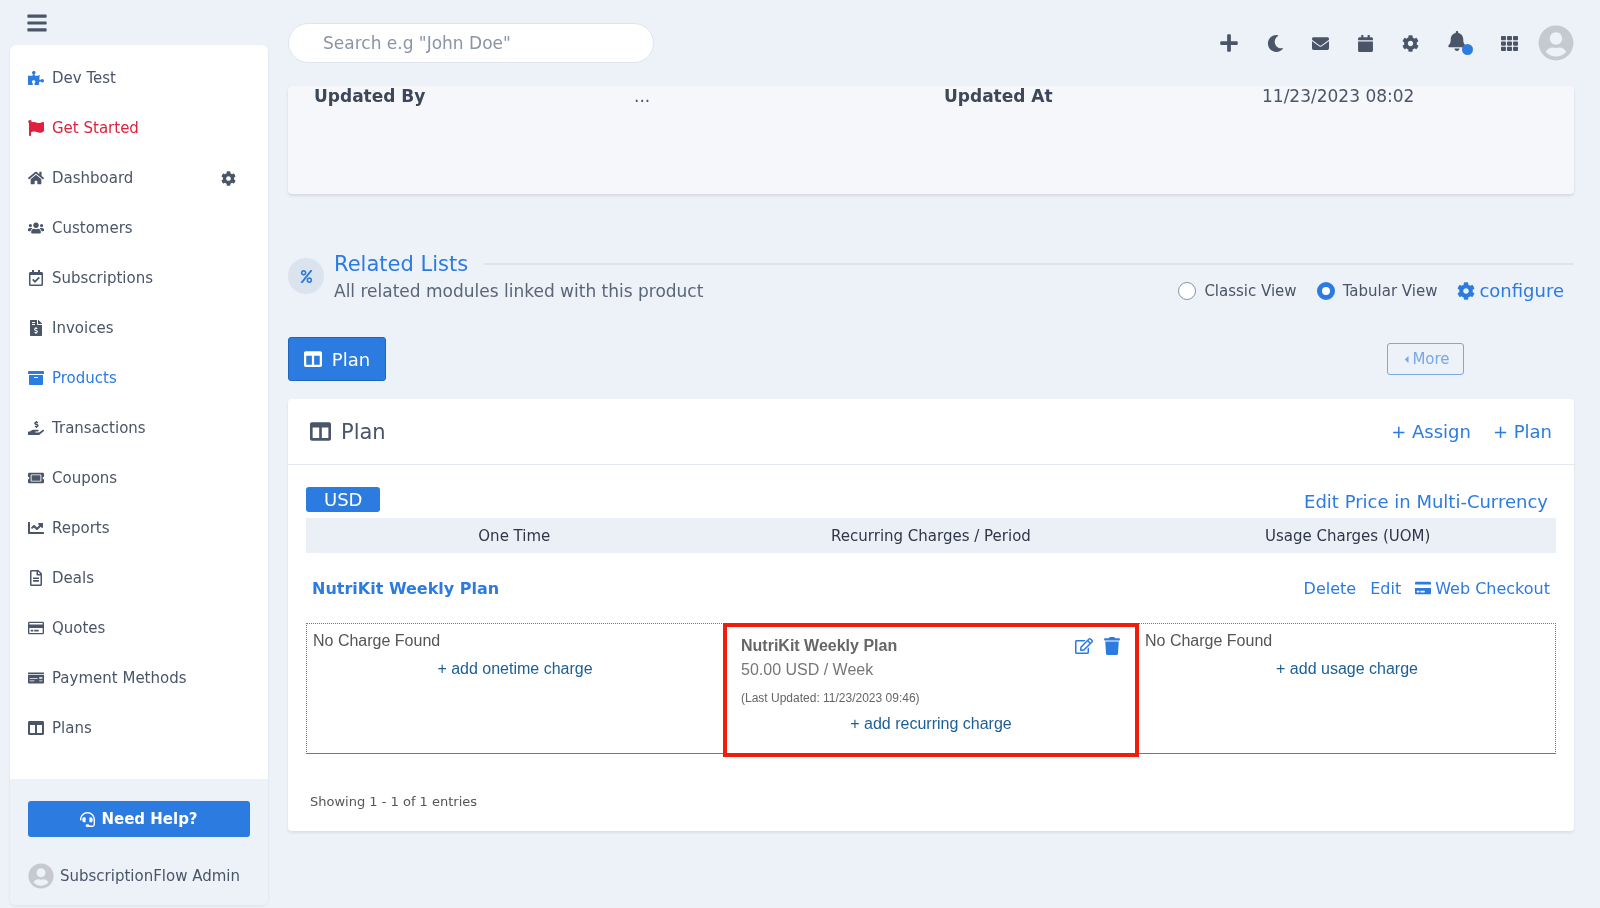 This screenshot has height=908, width=1600. What do you see at coordinates (514, 535) in the screenshot?
I see `column-header: One Time` at bounding box center [514, 535].